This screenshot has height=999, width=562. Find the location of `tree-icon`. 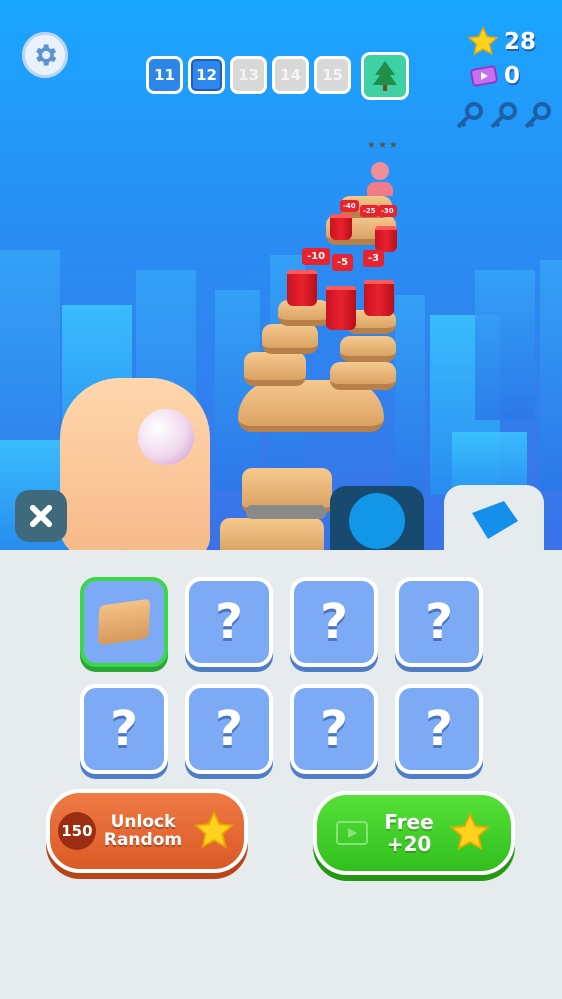

tree-icon is located at coordinates (385, 76).